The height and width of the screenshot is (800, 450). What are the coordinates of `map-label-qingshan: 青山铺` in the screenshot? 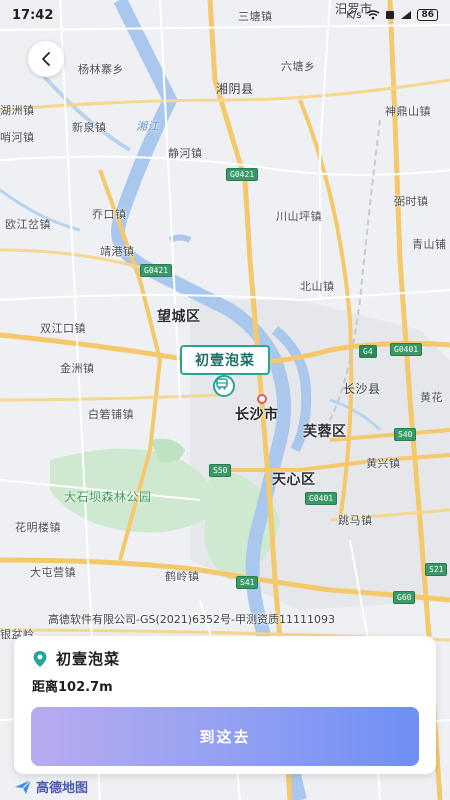 It's located at (429, 244).